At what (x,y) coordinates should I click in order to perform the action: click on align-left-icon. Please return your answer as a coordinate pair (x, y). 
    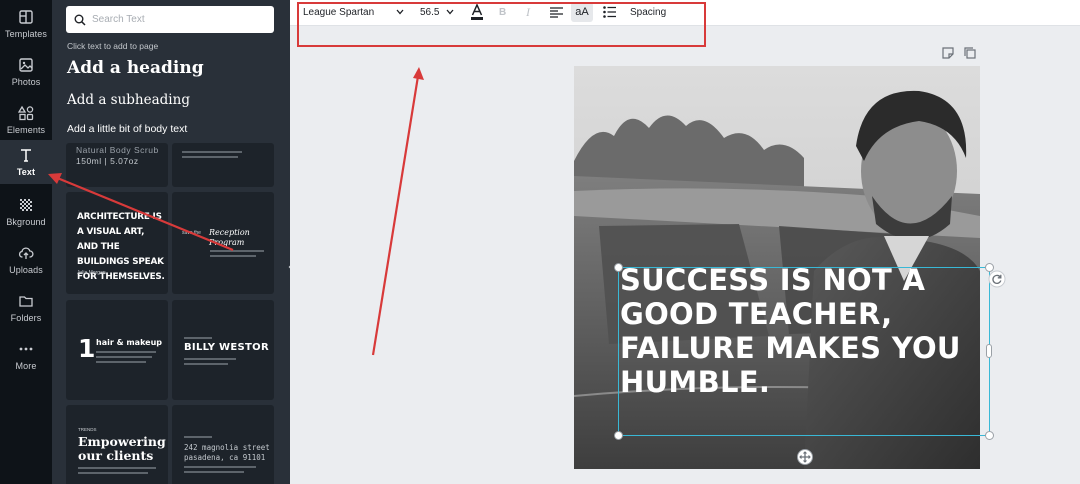
    Looking at the image, I should click on (556, 12).